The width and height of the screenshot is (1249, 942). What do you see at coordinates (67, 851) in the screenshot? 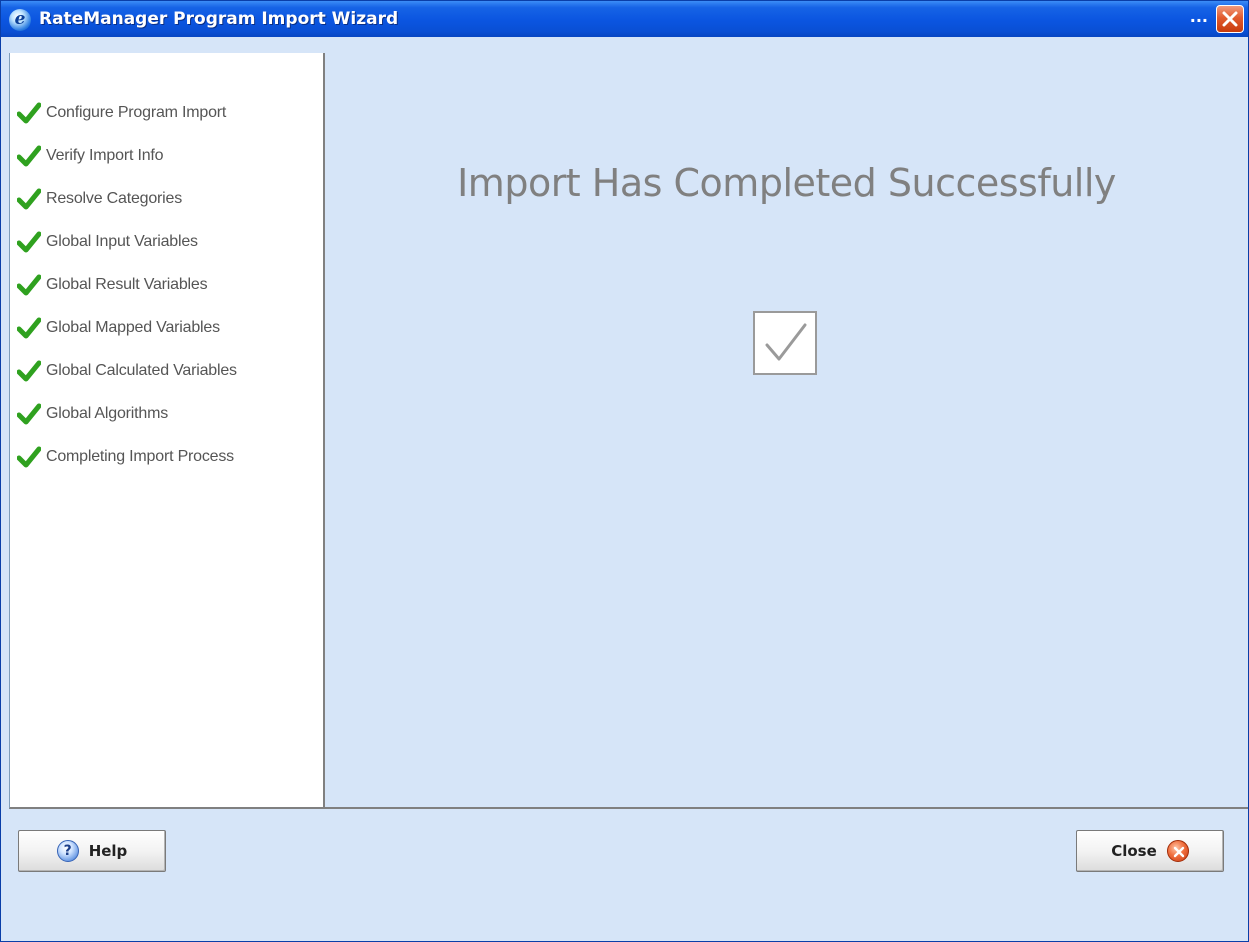
I see `help-question-icon: ?` at bounding box center [67, 851].